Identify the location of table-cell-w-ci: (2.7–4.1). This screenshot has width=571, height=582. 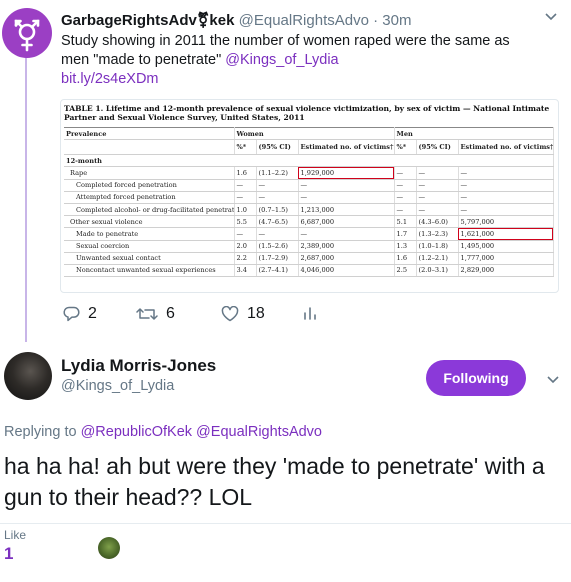
(277, 271).